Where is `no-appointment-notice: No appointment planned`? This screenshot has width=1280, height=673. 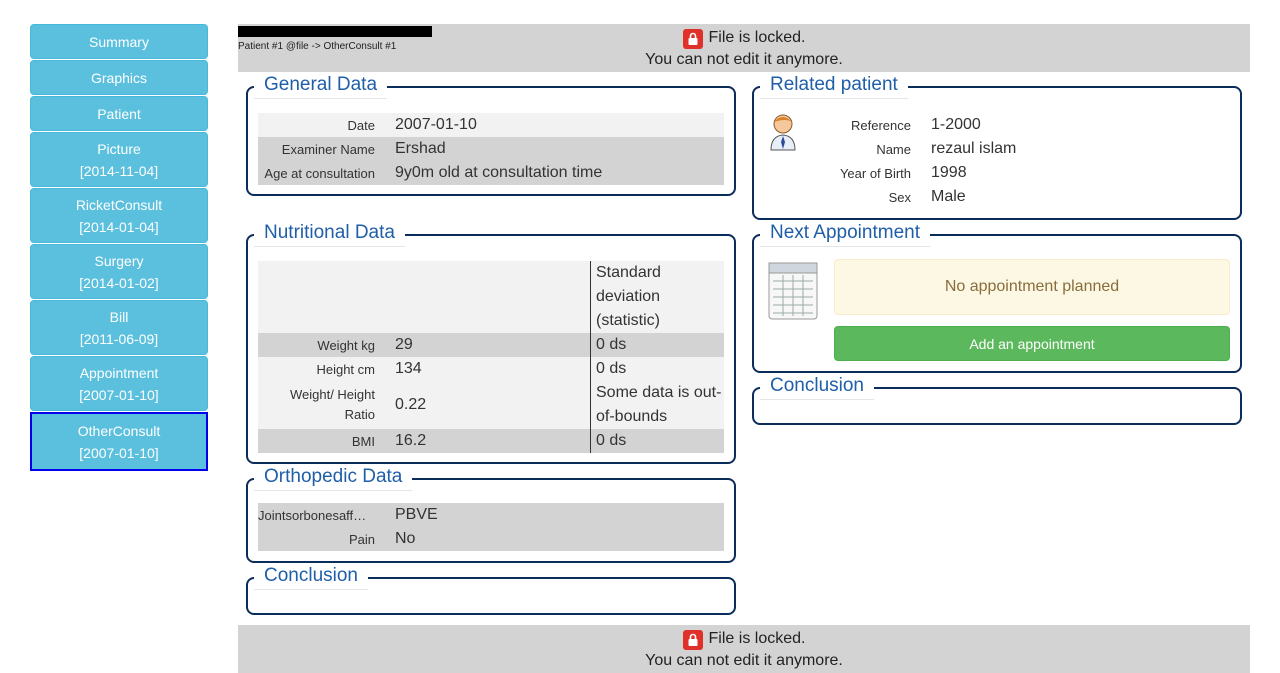
no-appointment-notice: No appointment planned is located at coordinates (1032, 287).